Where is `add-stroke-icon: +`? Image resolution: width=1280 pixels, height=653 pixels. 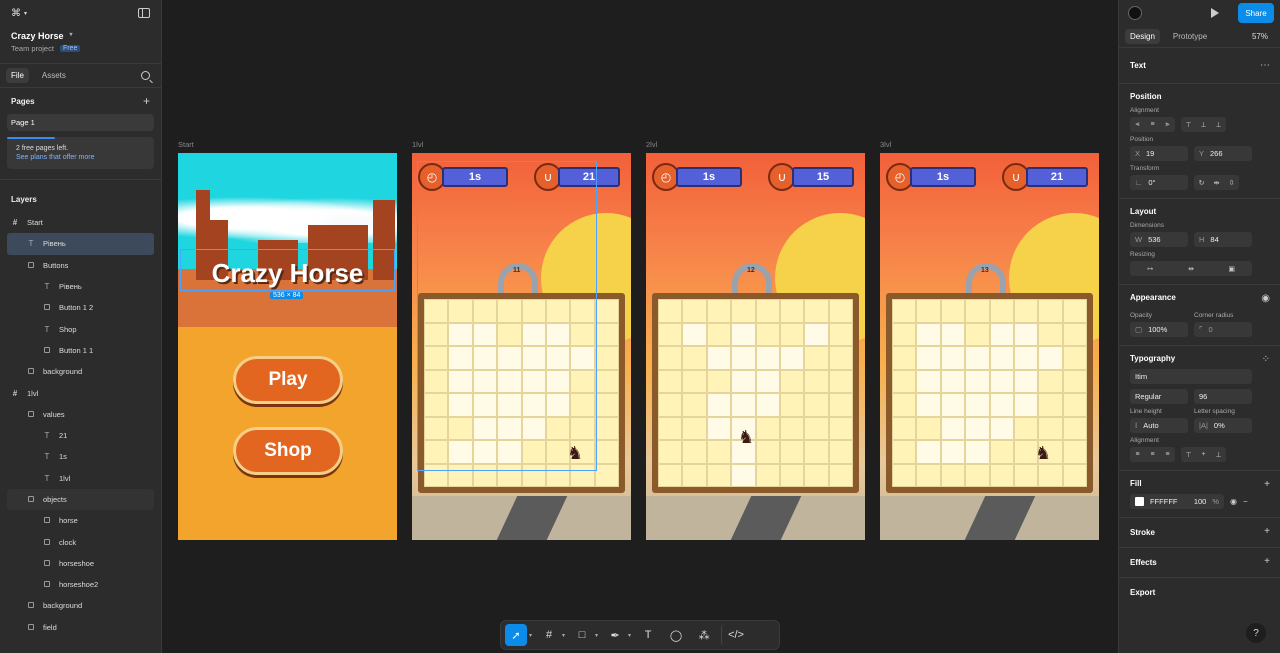 add-stroke-icon: + is located at coordinates (1267, 531).